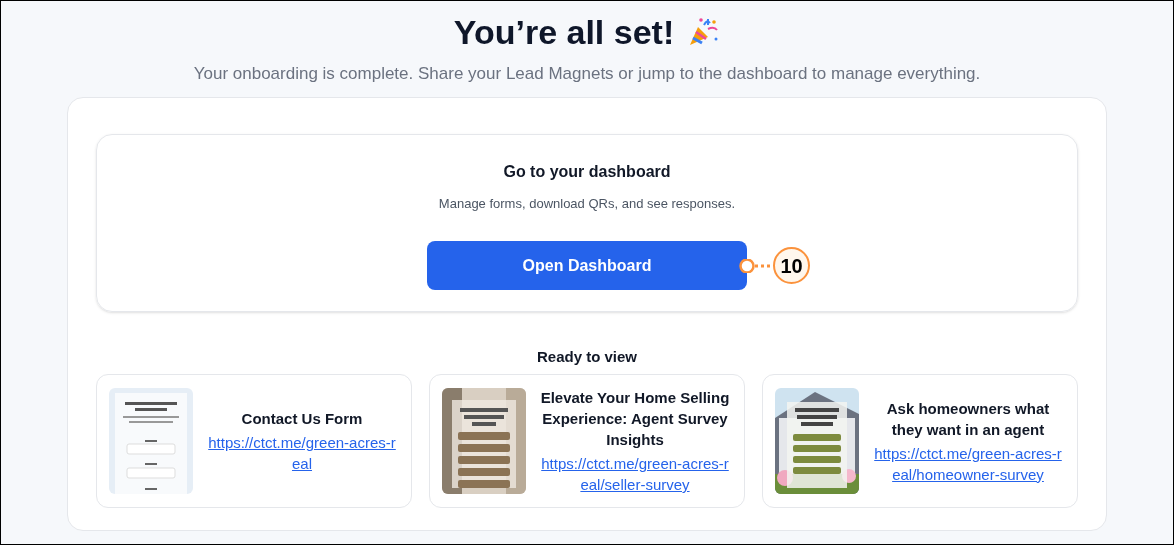  I want to click on lead-magnet-card: Ask homeowners what they want in an agent https://ctct.me/green-acres-real/homeowner-survey, so click(920, 441).